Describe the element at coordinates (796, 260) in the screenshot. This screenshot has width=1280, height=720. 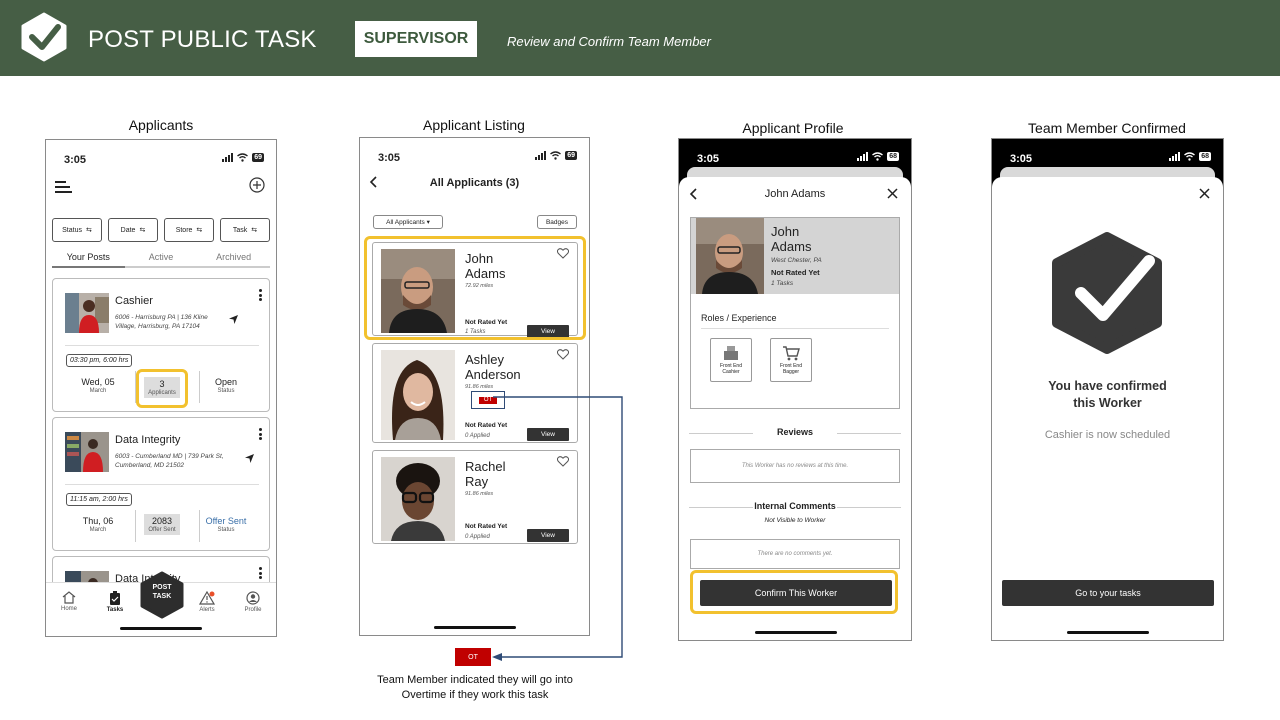
I see `profile-location: West Chester, PA` at that location.